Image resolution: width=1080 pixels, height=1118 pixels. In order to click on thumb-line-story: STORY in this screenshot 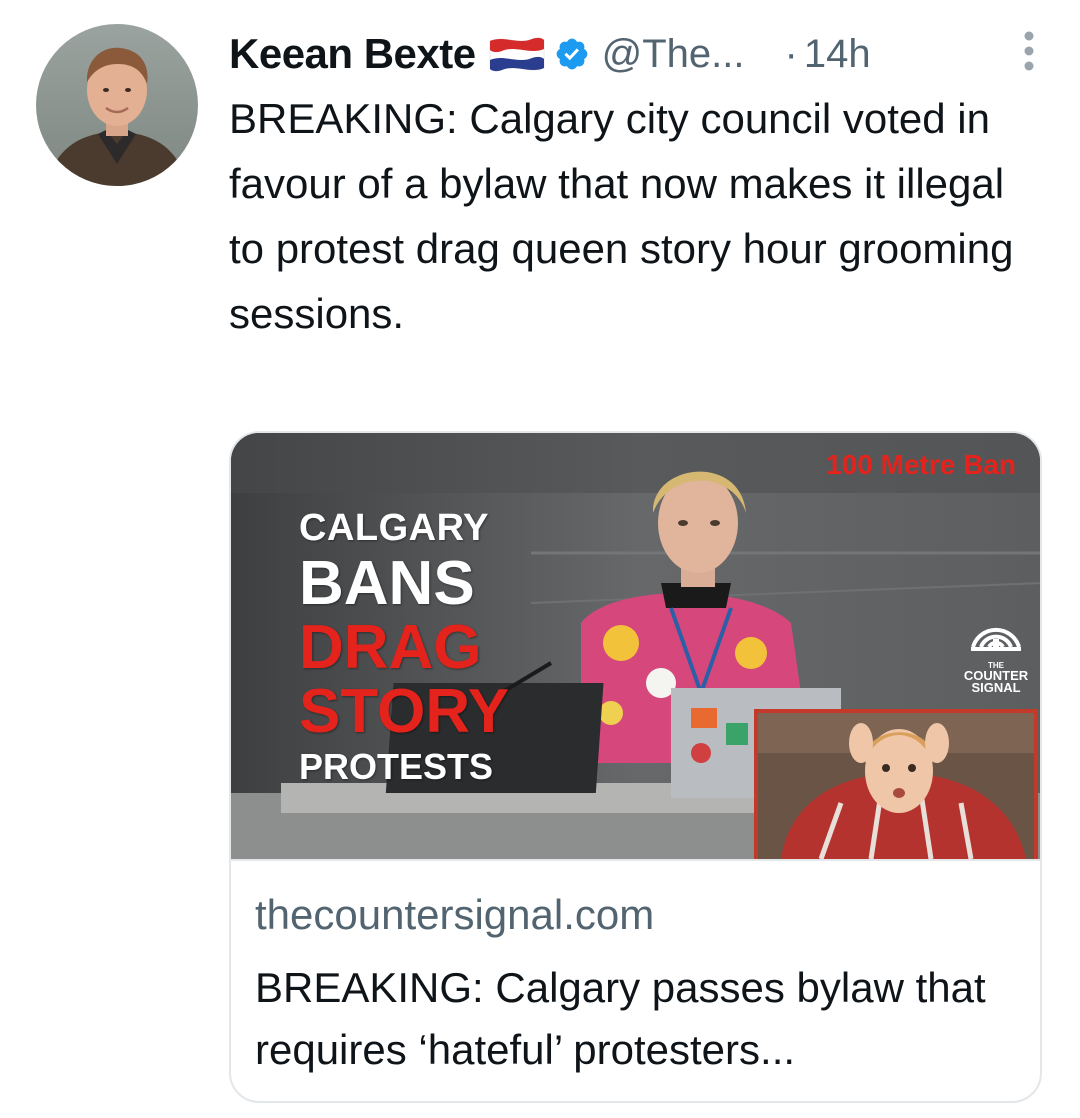, I will do `click(404, 711)`.